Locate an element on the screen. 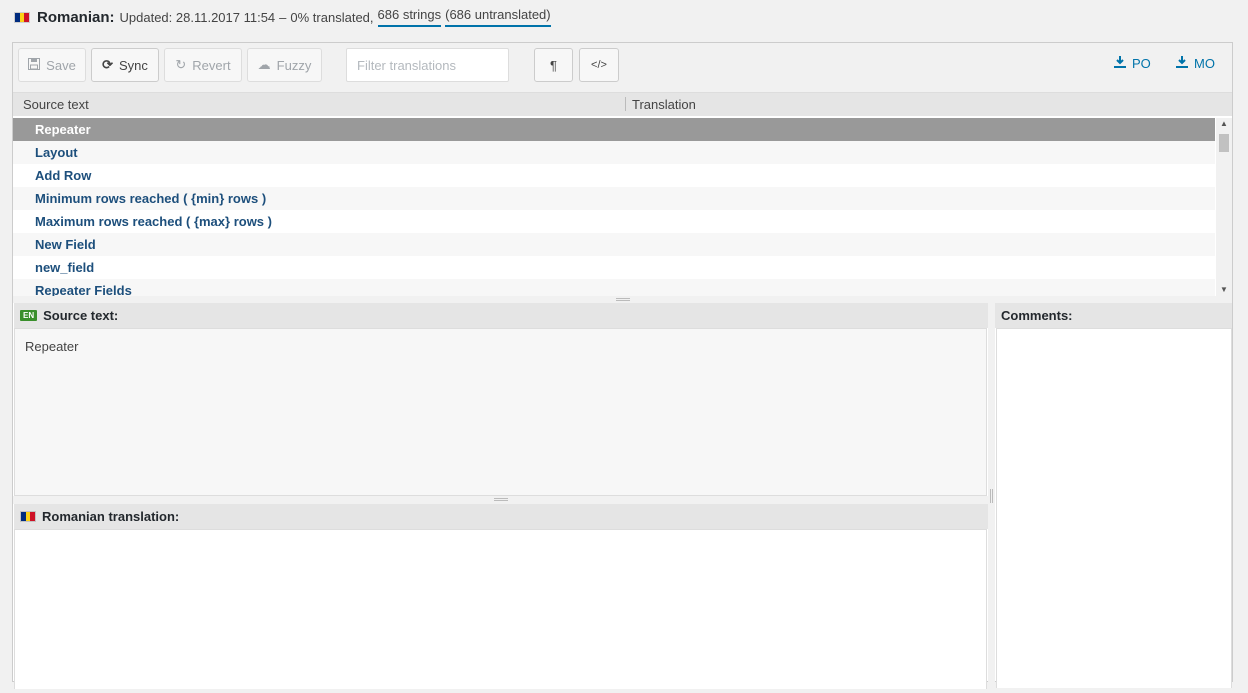 The image size is (1248, 693). updated-timestamp: Updated: 28.11.2017 11:54 is located at coordinates (197, 17).